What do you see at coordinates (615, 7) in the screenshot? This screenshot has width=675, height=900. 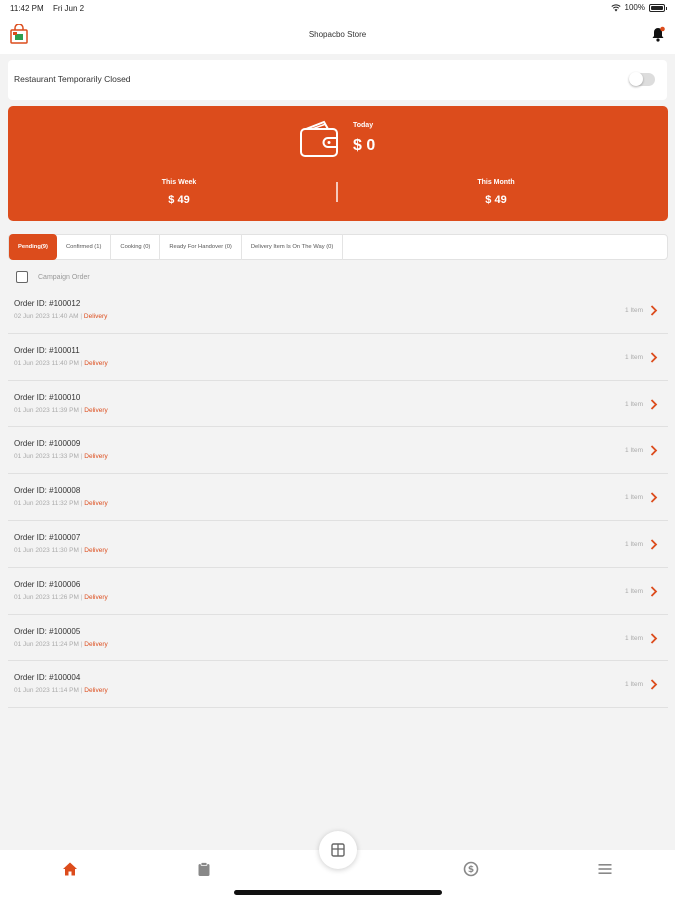 I see `wifi-icon` at bounding box center [615, 7].